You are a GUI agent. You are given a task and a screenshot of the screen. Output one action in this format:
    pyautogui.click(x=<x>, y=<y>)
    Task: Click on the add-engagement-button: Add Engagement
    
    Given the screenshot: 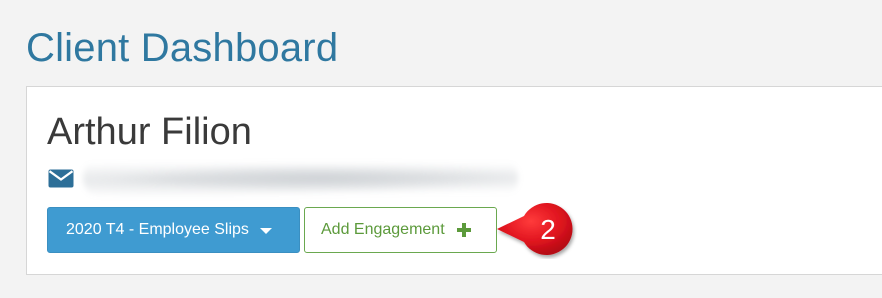 What is the action you would take?
    pyautogui.click(x=400, y=230)
    